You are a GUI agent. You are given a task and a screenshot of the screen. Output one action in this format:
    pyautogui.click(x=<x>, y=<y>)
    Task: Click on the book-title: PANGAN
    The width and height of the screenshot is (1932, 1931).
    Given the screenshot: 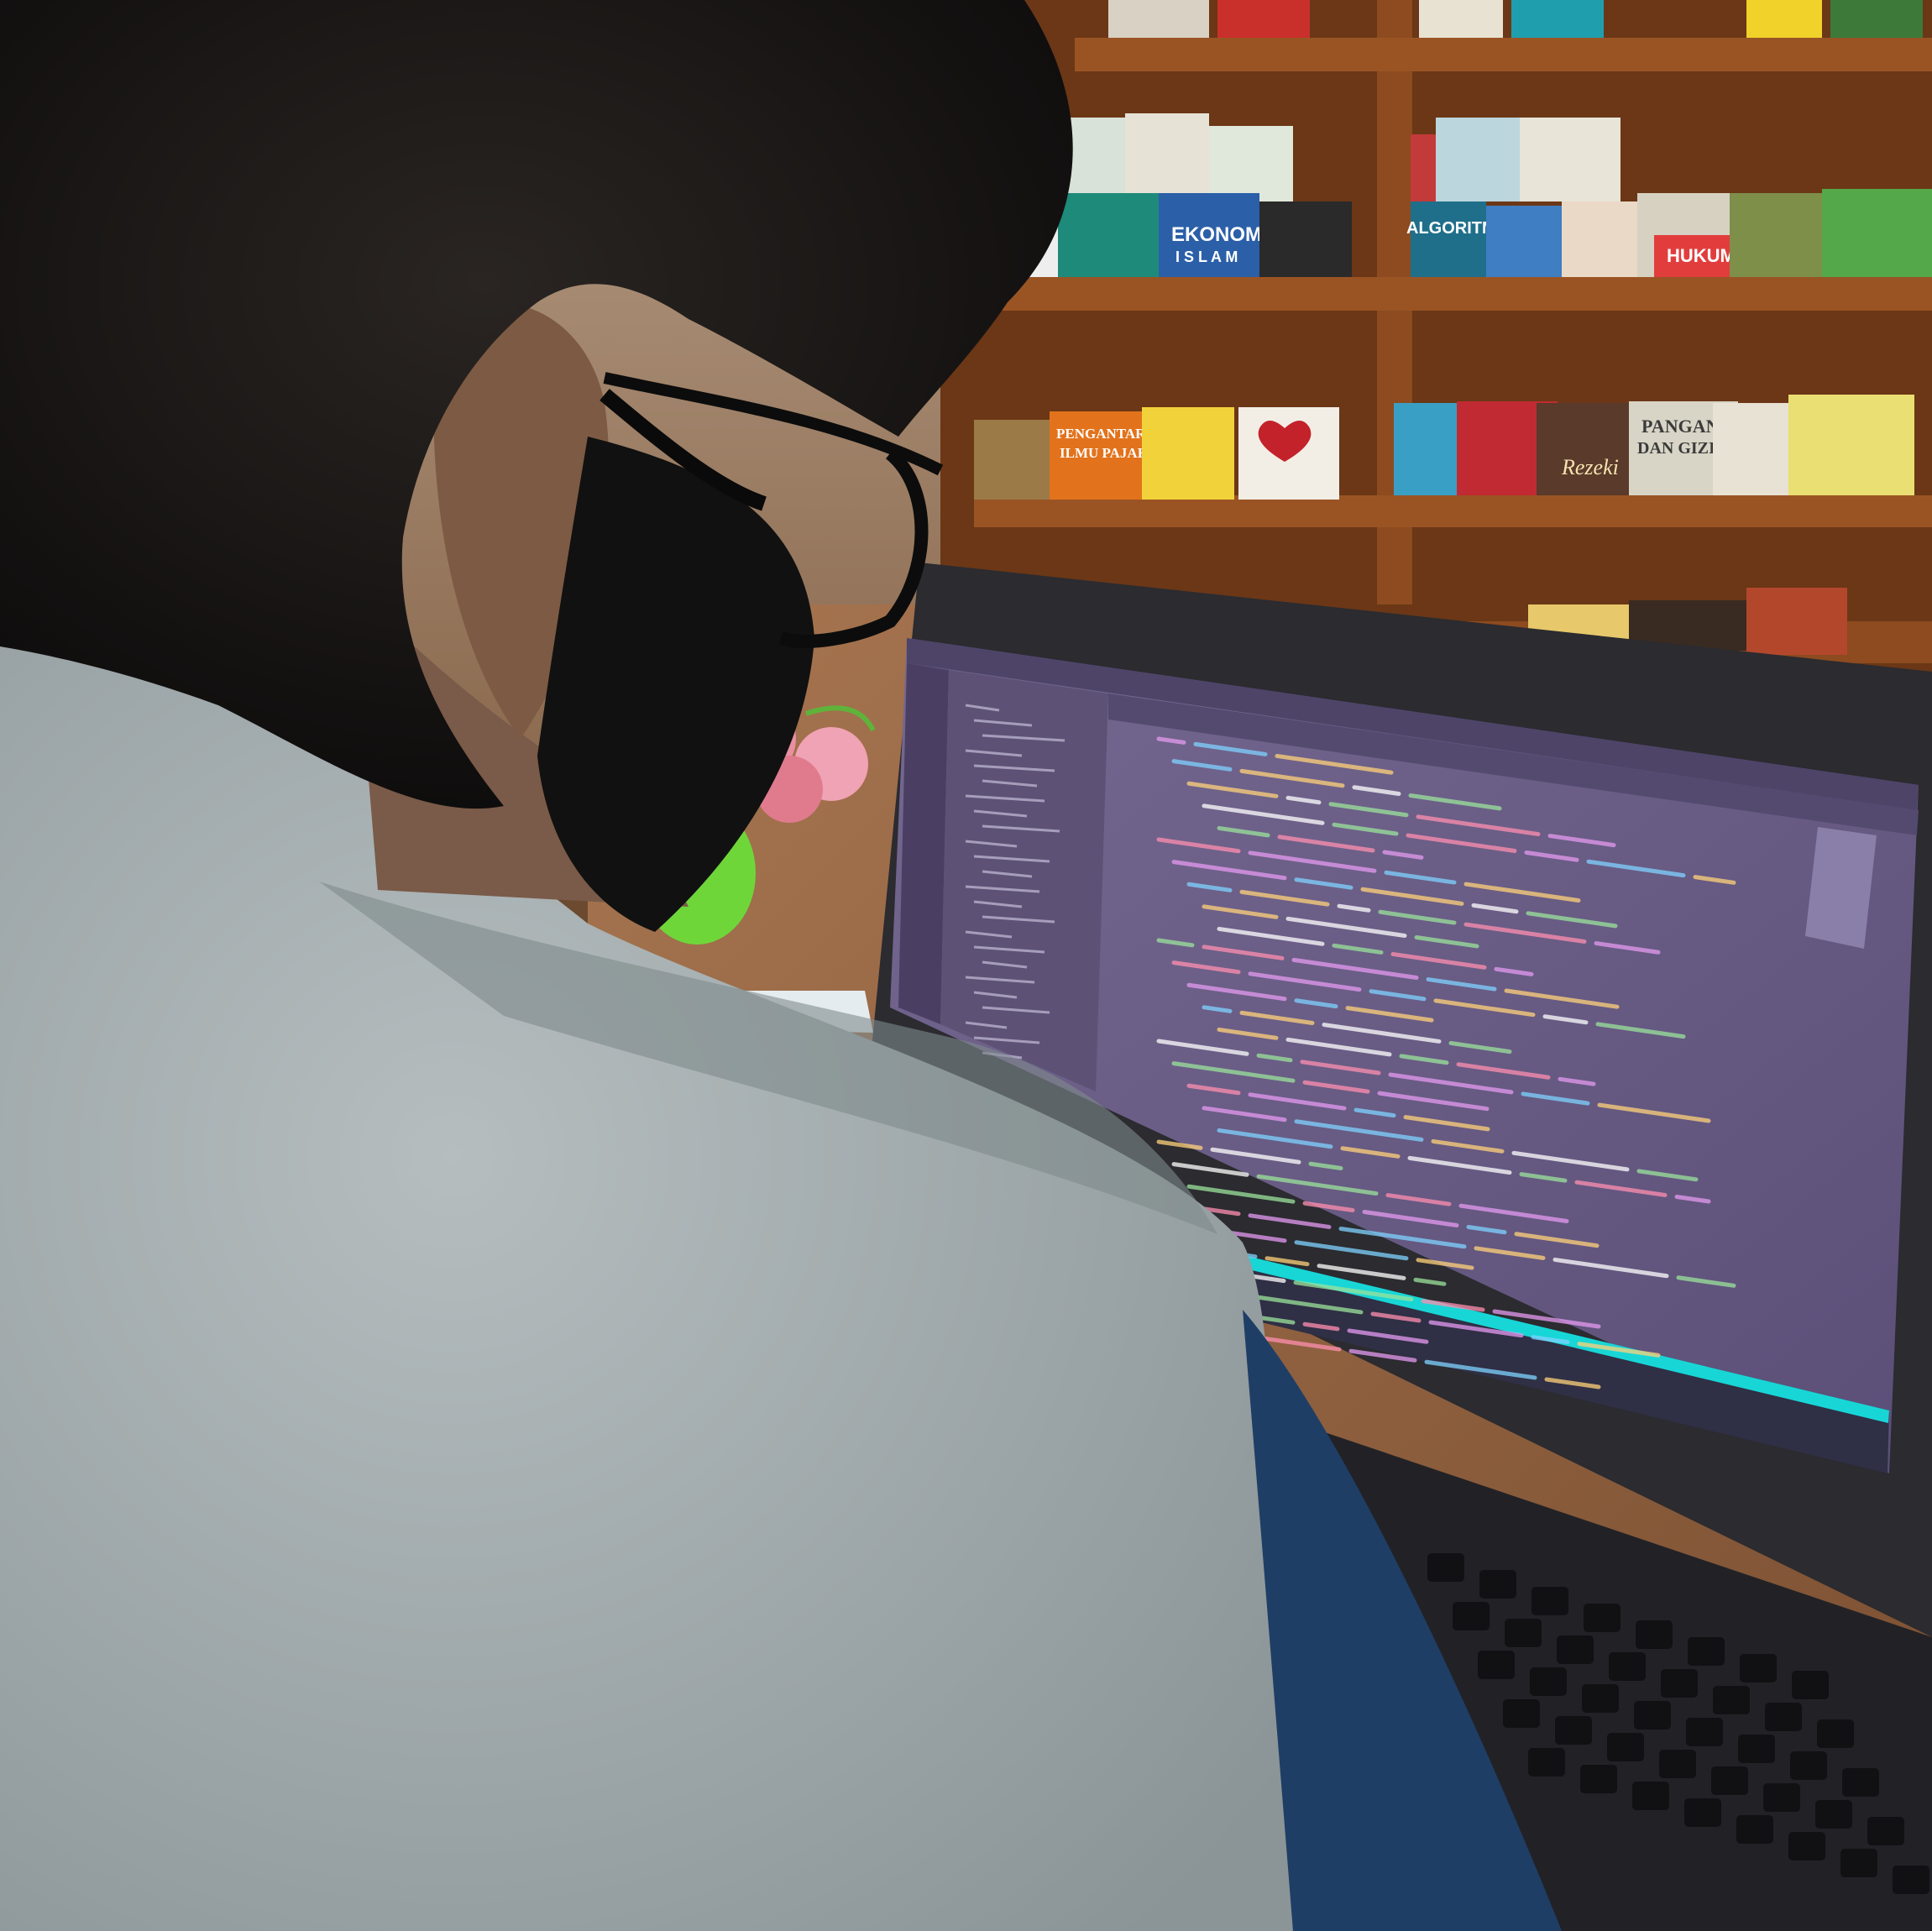 What is the action you would take?
    pyautogui.click(x=1681, y=426)
    